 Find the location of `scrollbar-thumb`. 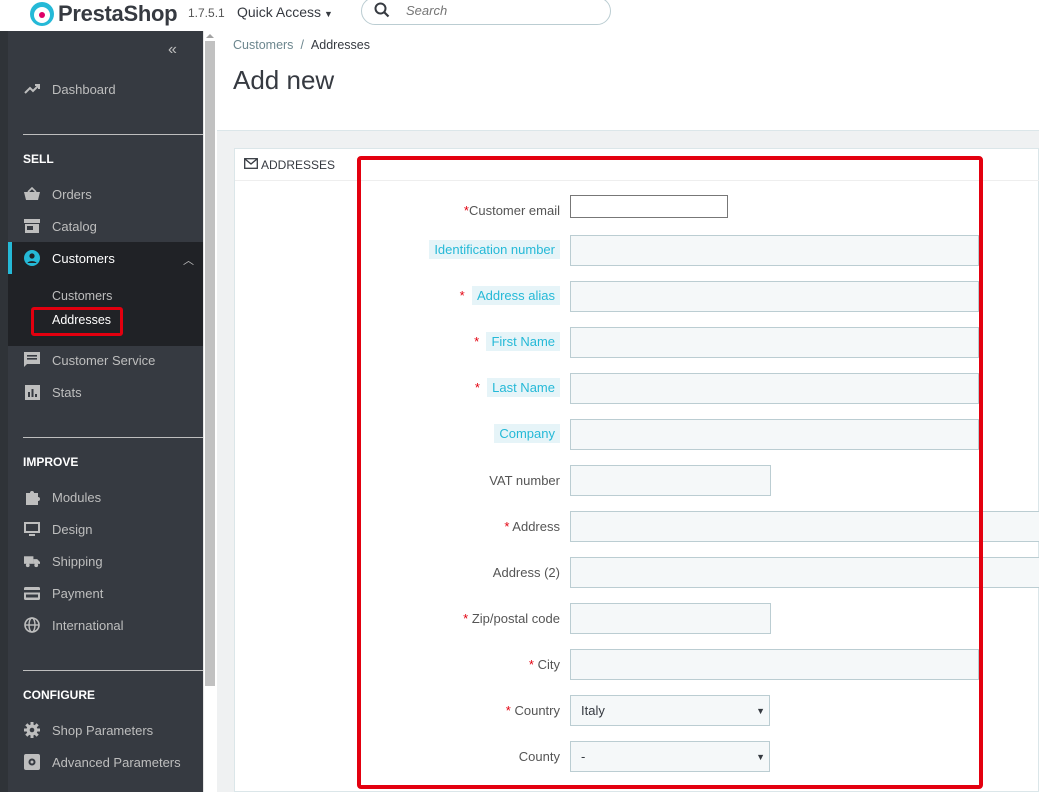

scrollbar-thumb is located at coordinates (210, 363).